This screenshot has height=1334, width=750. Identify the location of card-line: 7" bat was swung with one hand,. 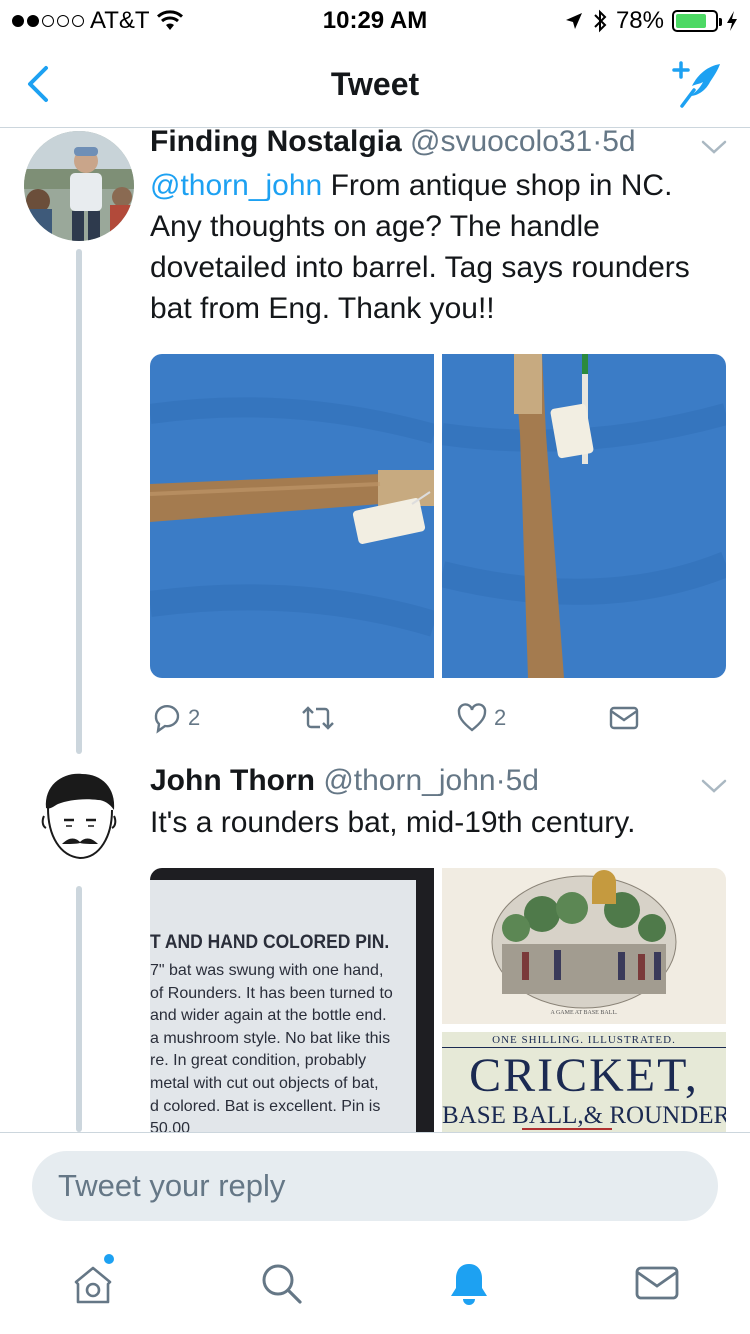
(267, 970).